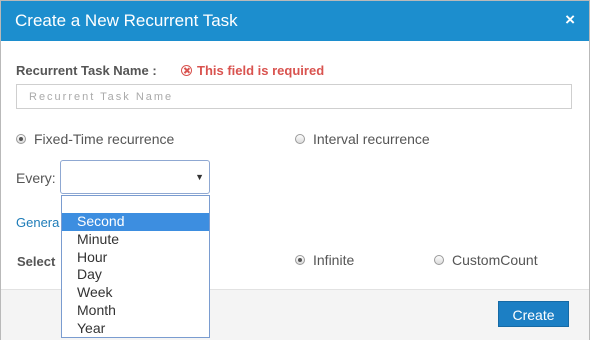 The width and height of the screenshot is (590, 340). Describe the element at coordinates (135, 275) in the screenshot. I see `dropdown-option: Day` at that location.